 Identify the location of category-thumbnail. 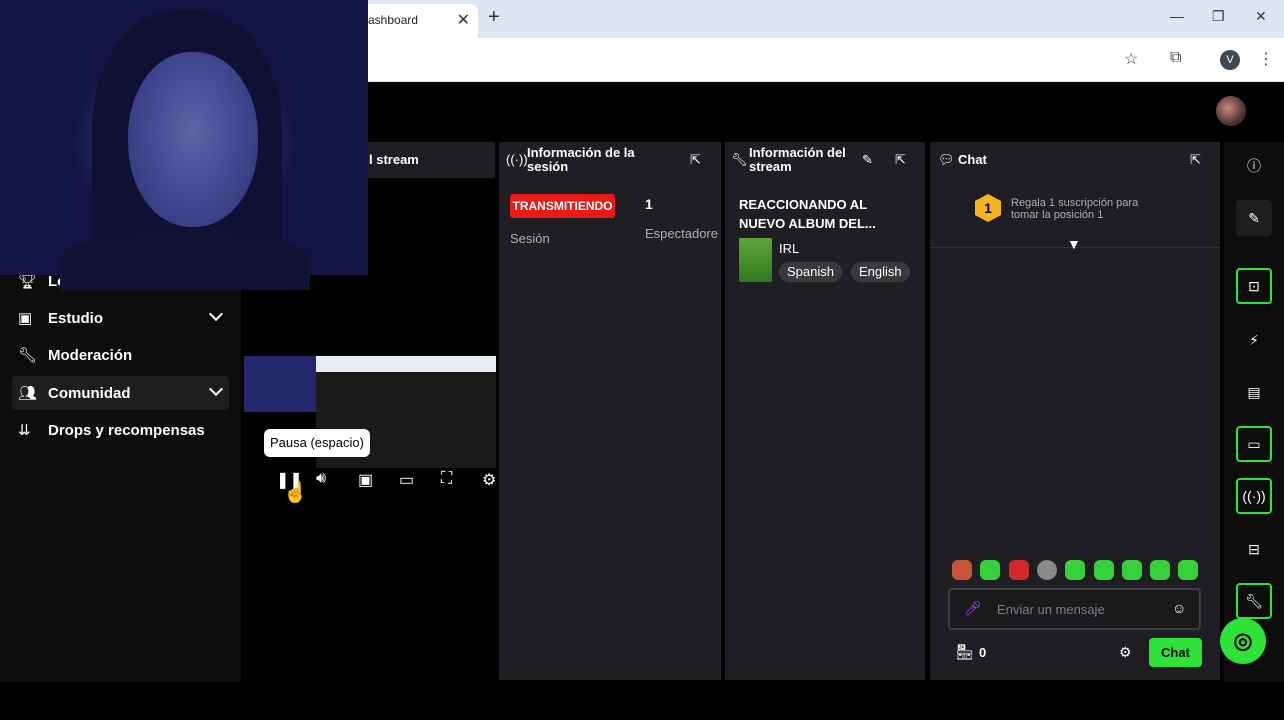
(755, 260).